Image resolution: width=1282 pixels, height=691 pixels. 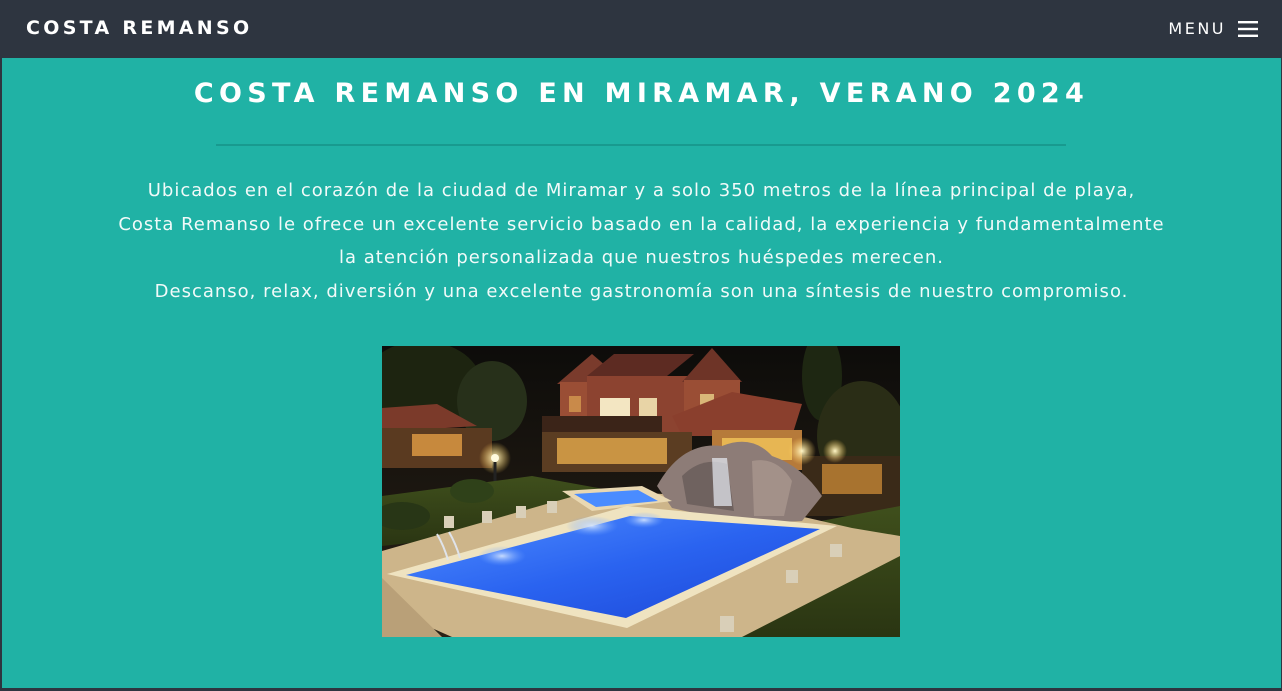 I want to click on page-title: COSTA REMANSO EN MIRAMAR, VERANO 2024, so click(x=641, y=93).